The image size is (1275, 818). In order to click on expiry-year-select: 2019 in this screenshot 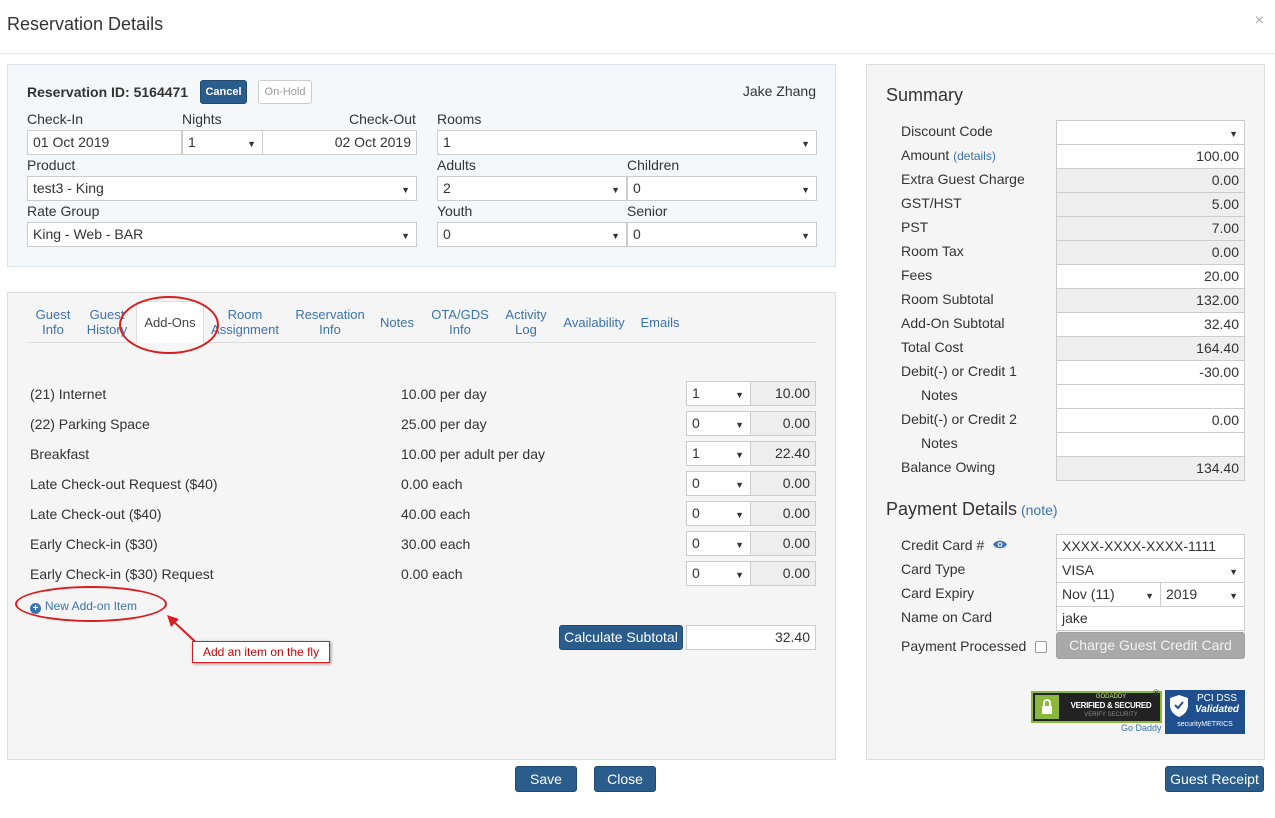, I will do `click(1202, 594)`.